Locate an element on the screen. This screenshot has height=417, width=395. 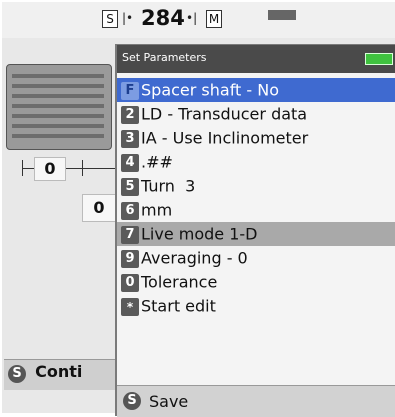
menu-item-transducer-data: 2 LD - Transducer data is located at coordinates (256, 114).